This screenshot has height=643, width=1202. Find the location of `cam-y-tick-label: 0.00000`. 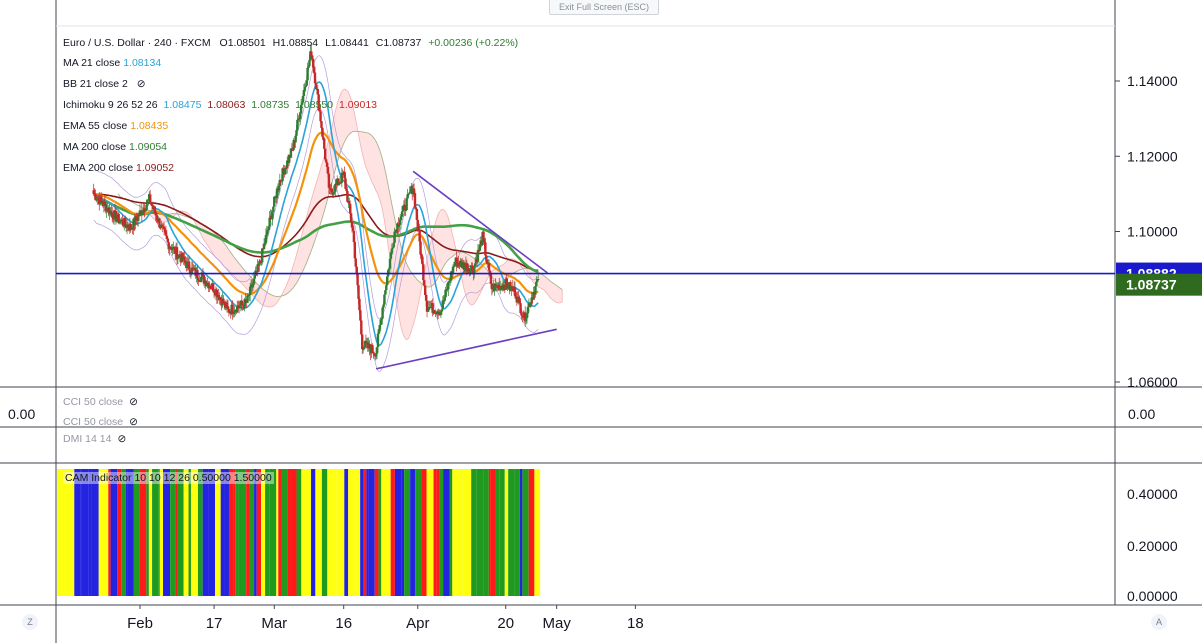

cam-y-tick-label: 0.00000 is located at coordinates (1152, 596).